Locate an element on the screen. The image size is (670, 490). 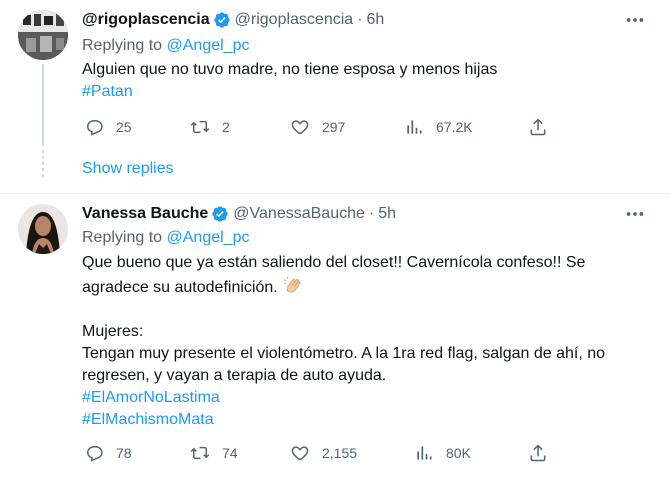
like-count: 297 is located at coordinates (334, 127).